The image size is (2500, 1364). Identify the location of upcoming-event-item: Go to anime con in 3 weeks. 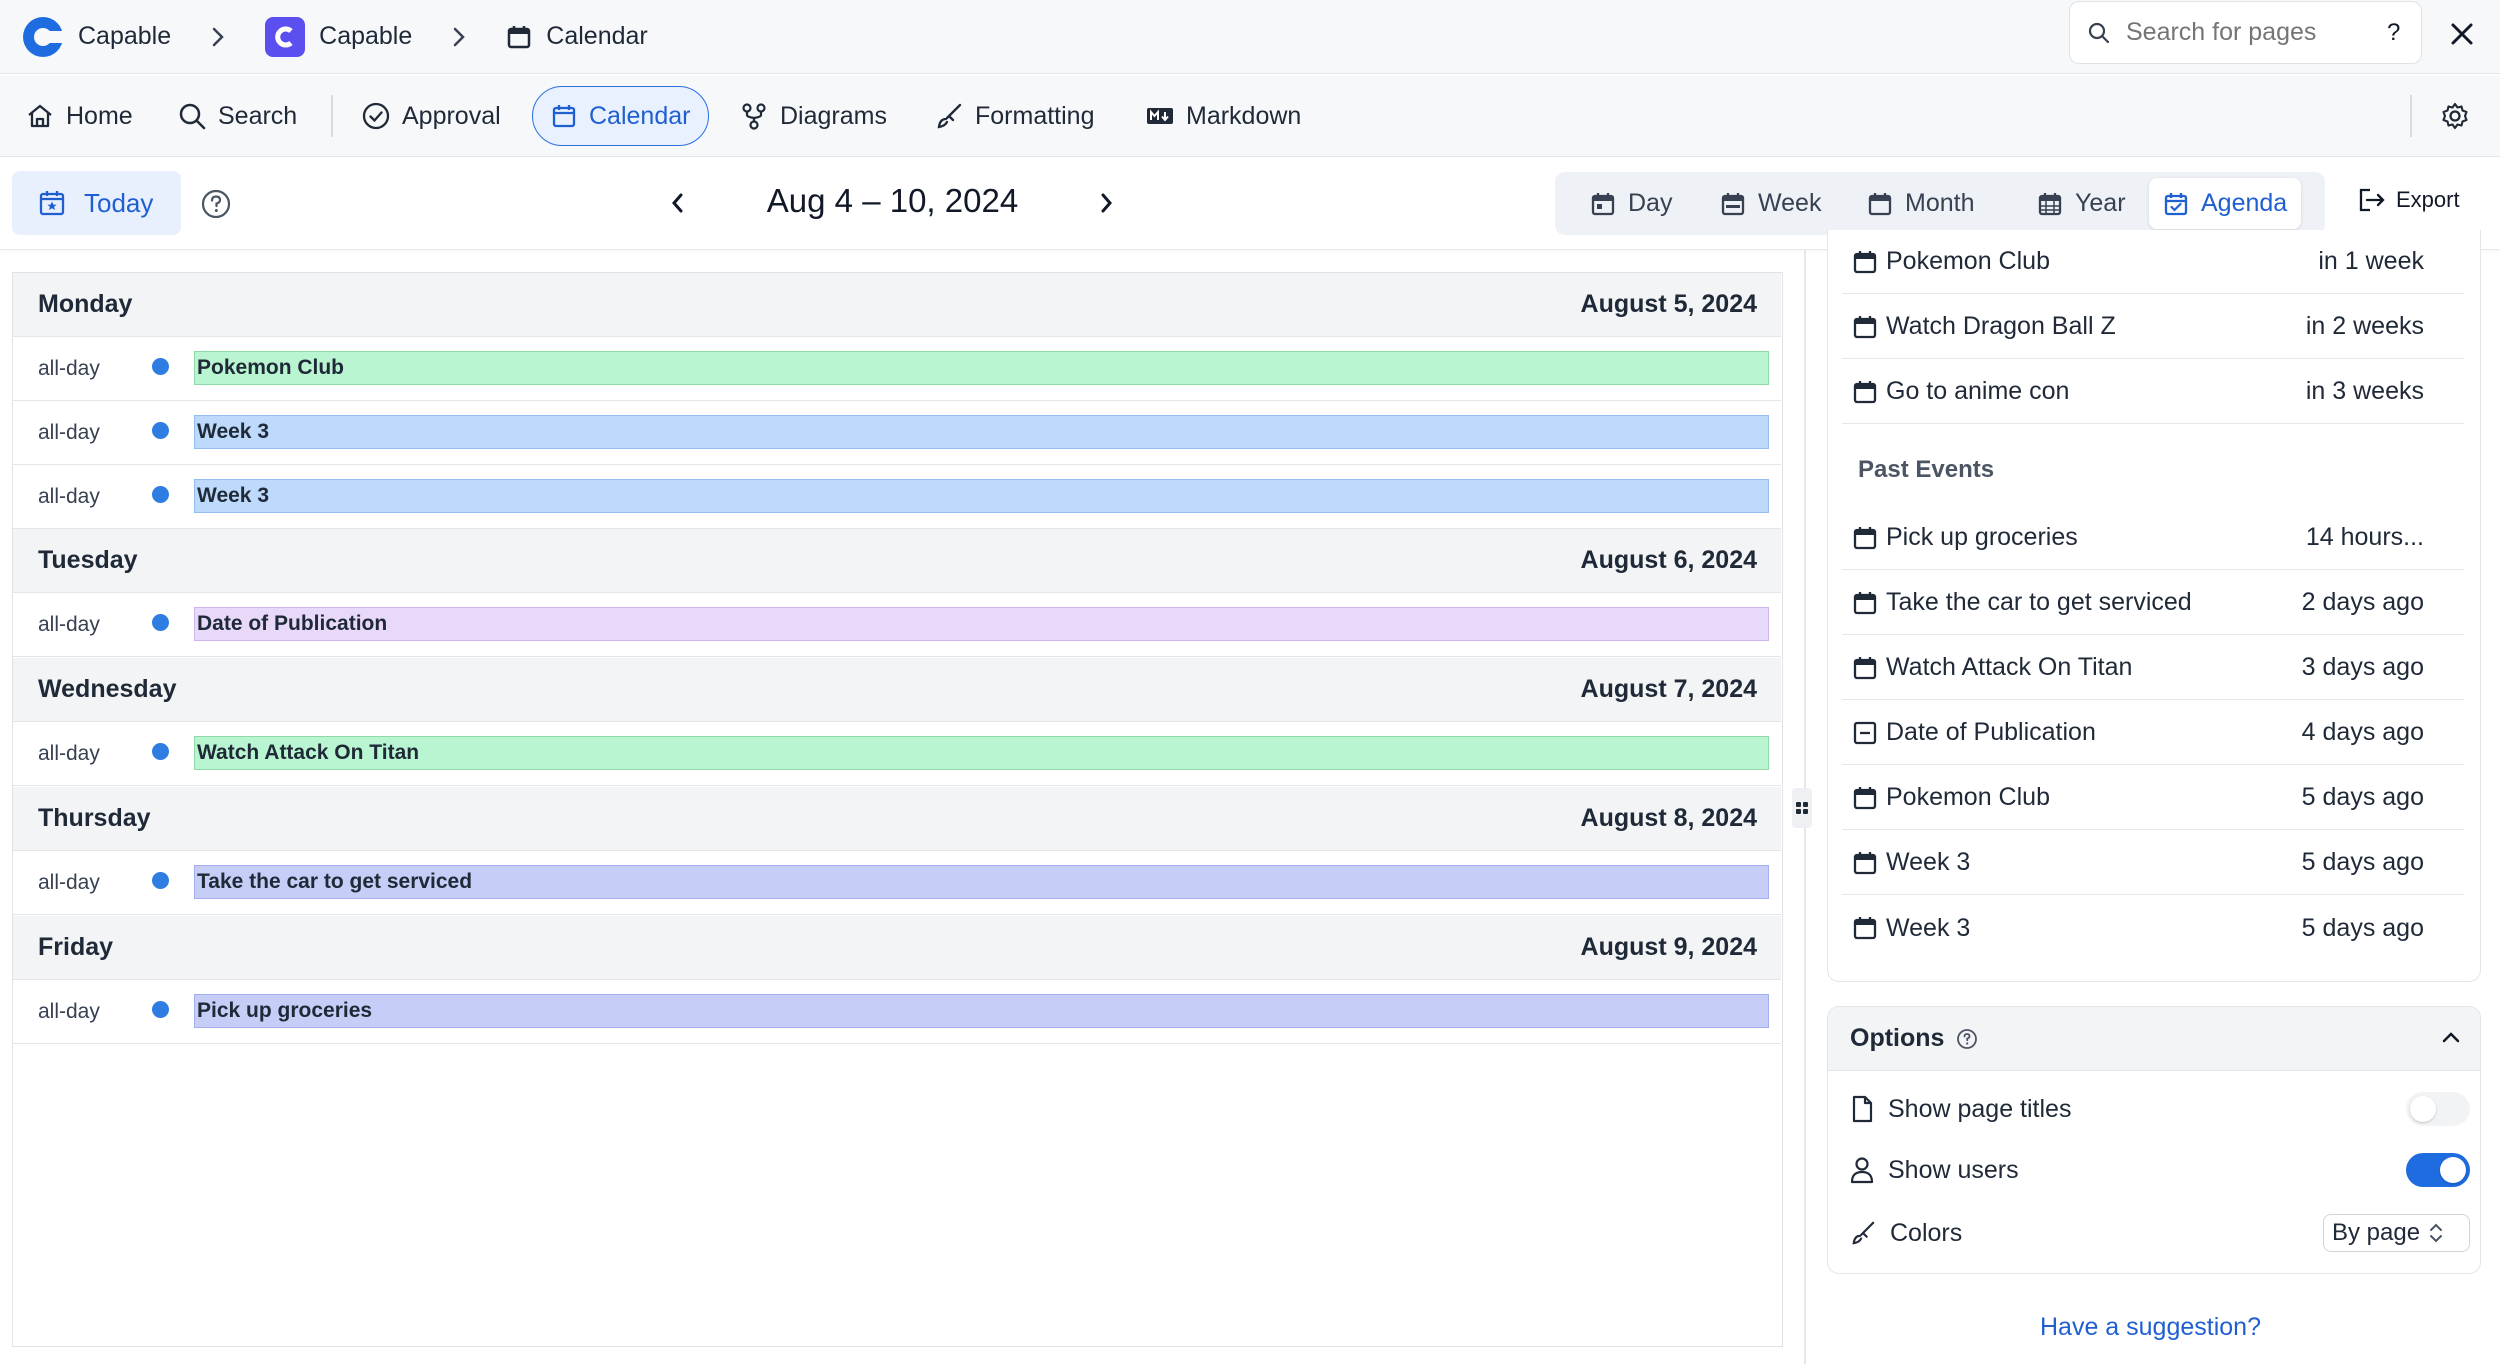
(2153, 392).